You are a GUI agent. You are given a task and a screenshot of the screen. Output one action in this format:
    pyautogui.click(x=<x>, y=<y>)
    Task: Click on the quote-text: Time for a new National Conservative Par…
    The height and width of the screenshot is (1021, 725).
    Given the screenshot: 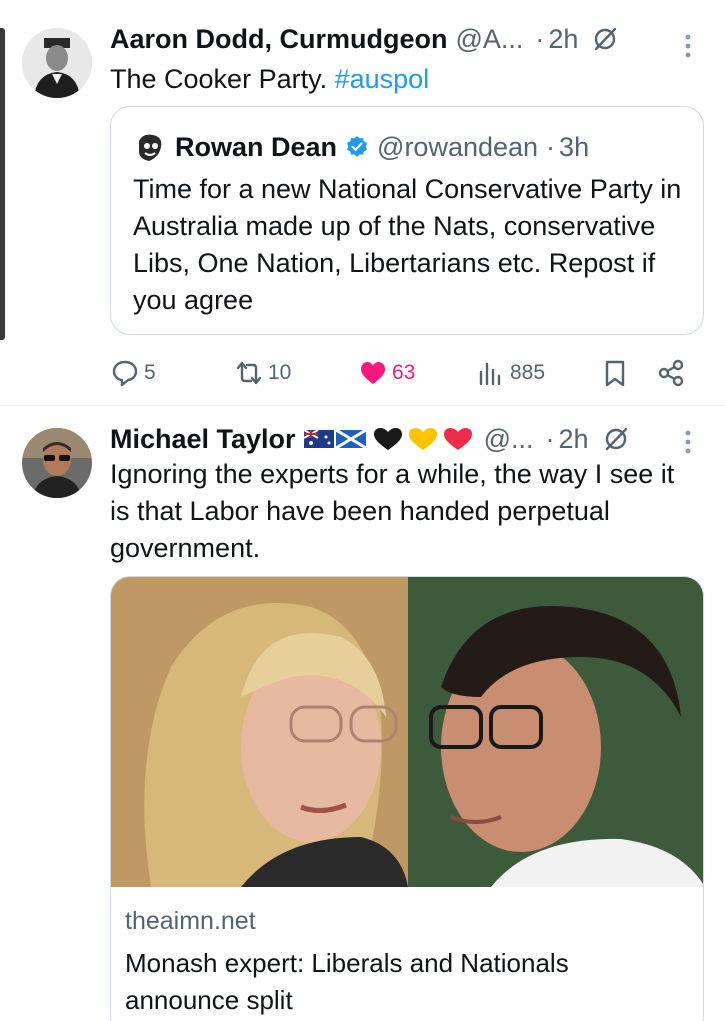 What is the action you would take?
    pyautogui.click(x=407, y=244)
    